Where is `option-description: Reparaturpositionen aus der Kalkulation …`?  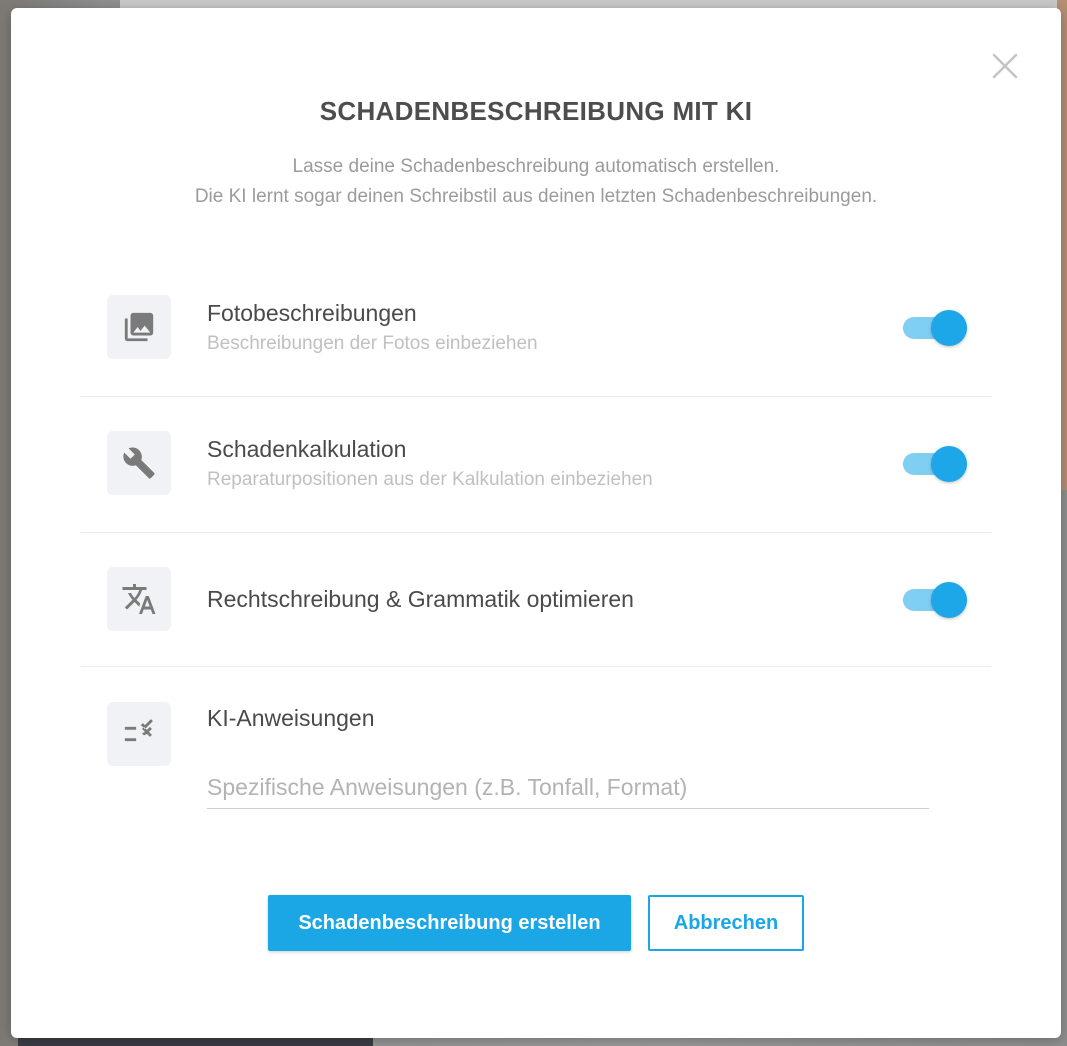
option-description: Reparaturpositionen aus der Kalkulation … is located at coordinates (430, 479).